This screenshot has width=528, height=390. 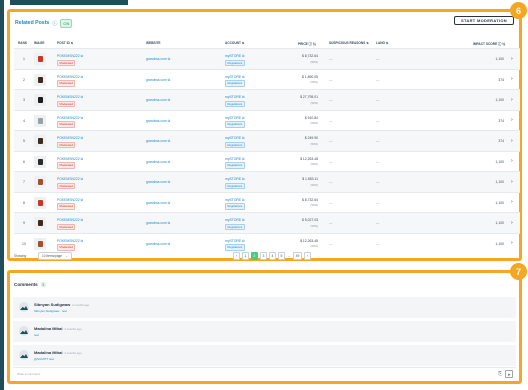 I want to click on page-button-5: 5, so click(x=281, y=256).